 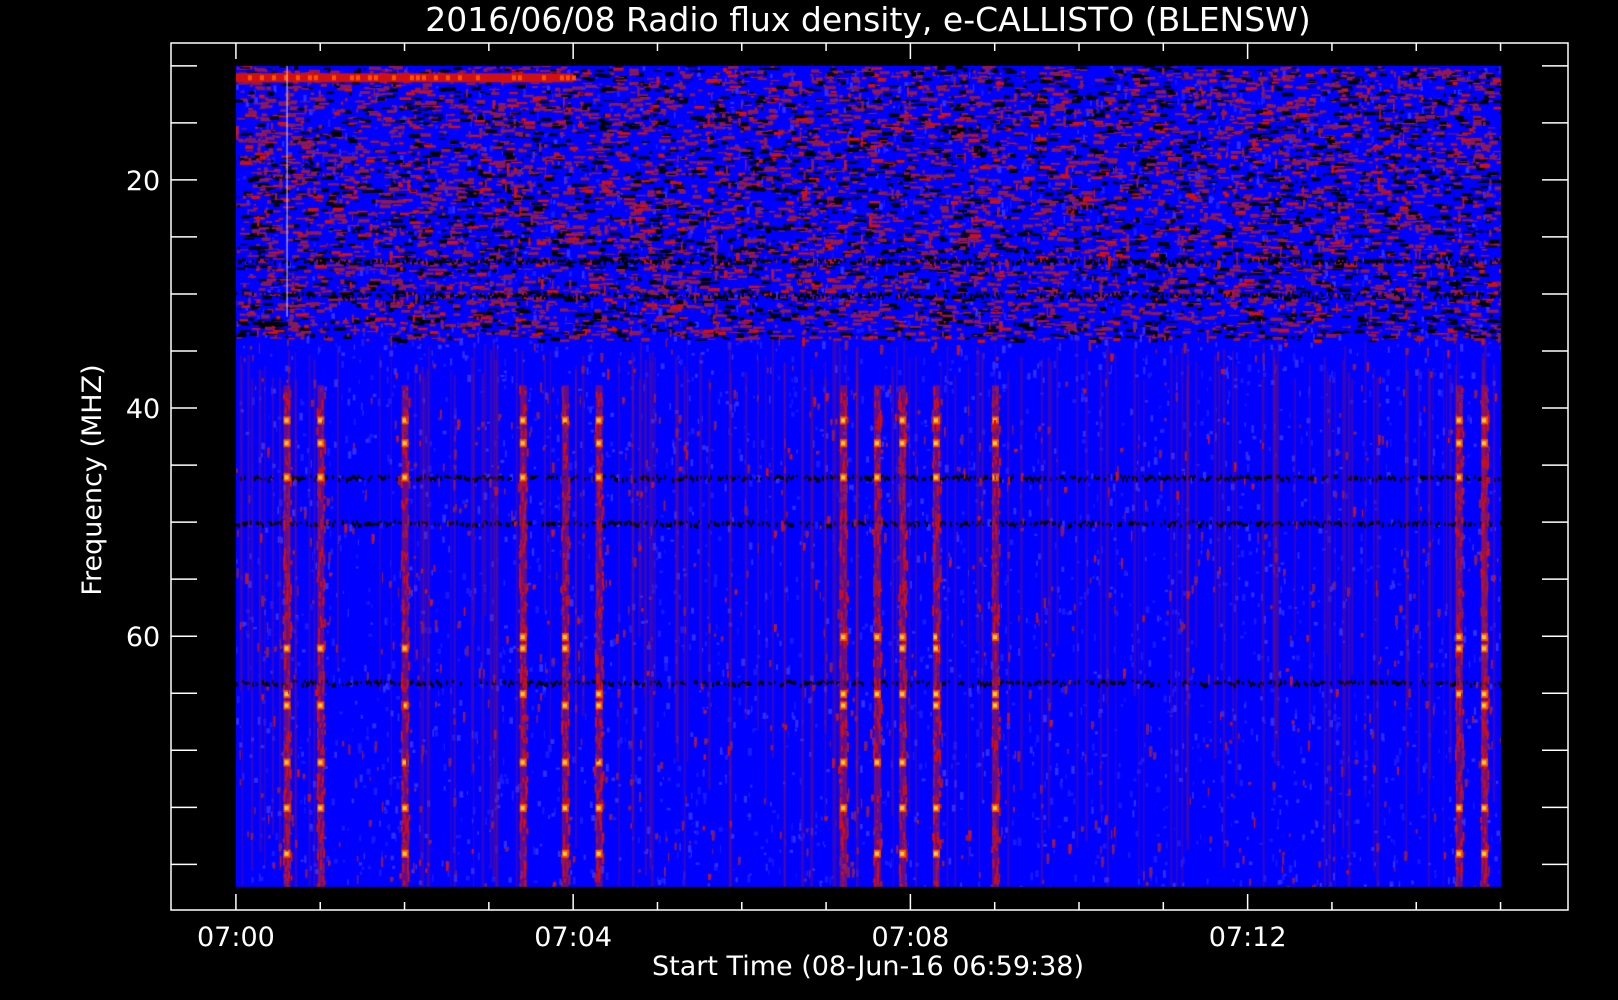 What do you see at coordinates (910, 937) in the screenshot?
I see `x-tick-label: 07:08` at bounding box center [910, 937].